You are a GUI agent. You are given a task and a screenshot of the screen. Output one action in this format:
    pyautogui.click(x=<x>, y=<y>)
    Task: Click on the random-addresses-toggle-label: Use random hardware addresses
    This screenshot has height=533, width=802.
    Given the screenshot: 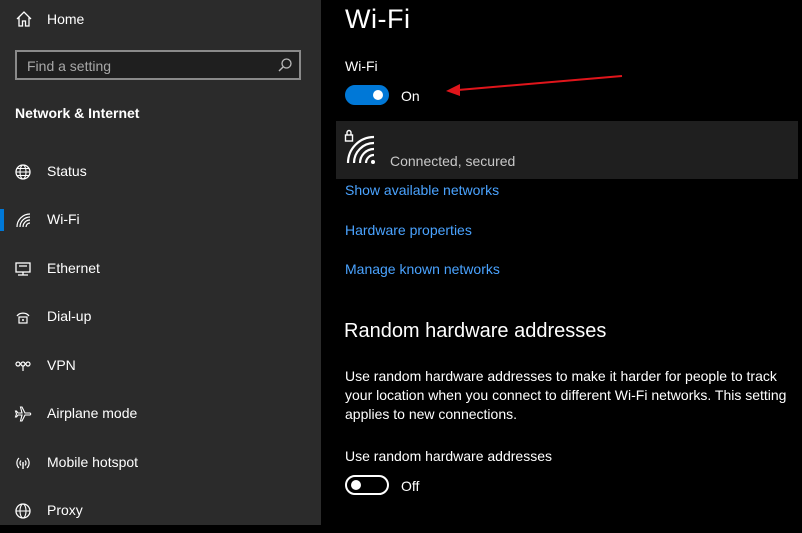 What is the action you would take?
    pyautogui.click(x=448, y=456)
    